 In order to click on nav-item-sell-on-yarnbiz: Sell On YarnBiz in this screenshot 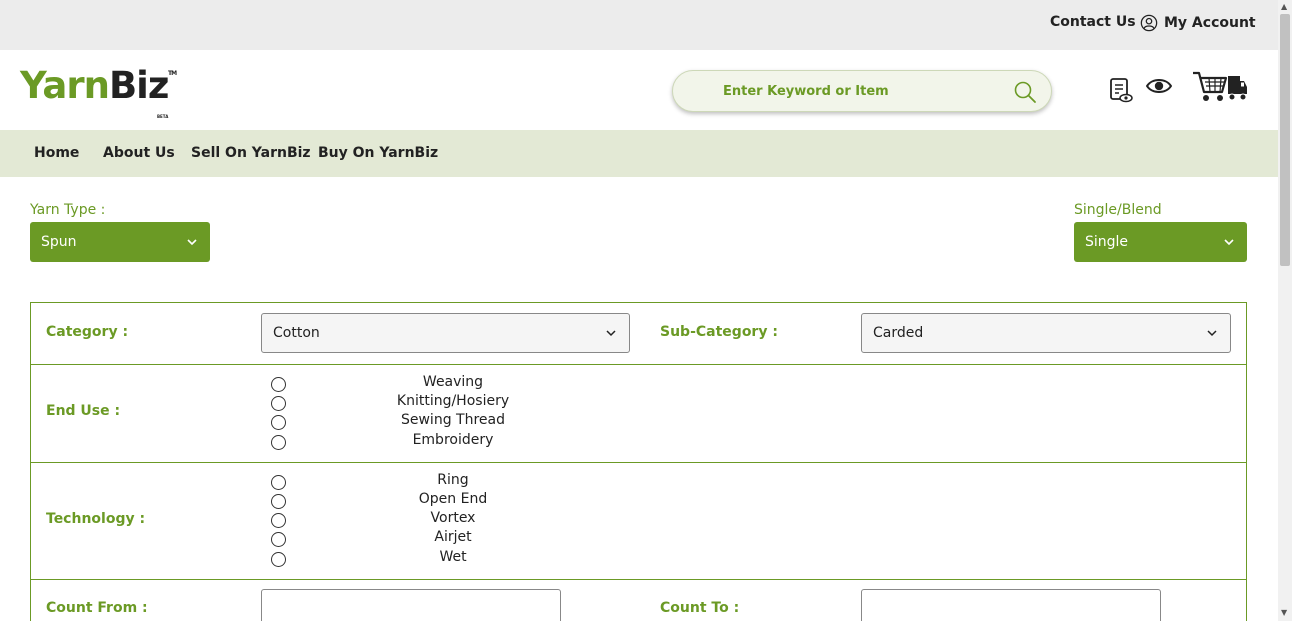, I will do `click(251, 153)`.